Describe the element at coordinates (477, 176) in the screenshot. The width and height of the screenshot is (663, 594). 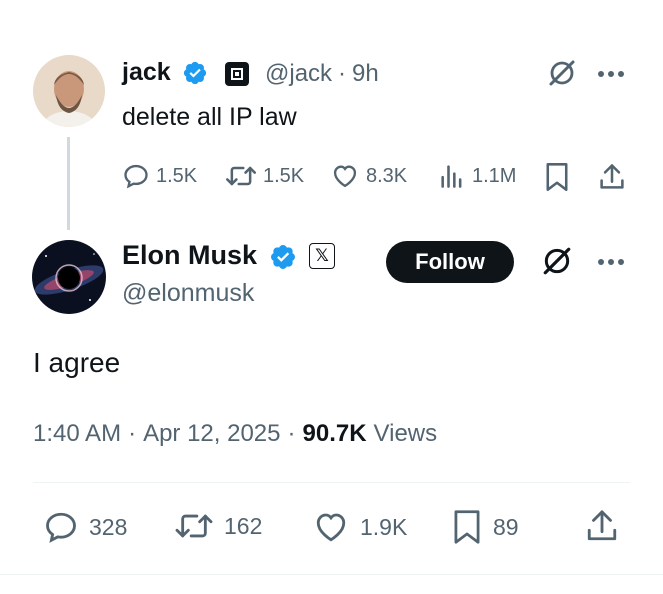
I see `jack-views-button: 1.1M` at that location.